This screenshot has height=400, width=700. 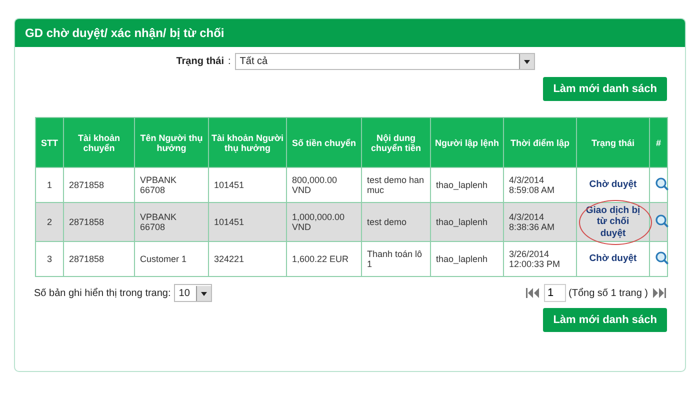 I want to click on status-dropdown: Tất cả, so click(x=384, y=61).